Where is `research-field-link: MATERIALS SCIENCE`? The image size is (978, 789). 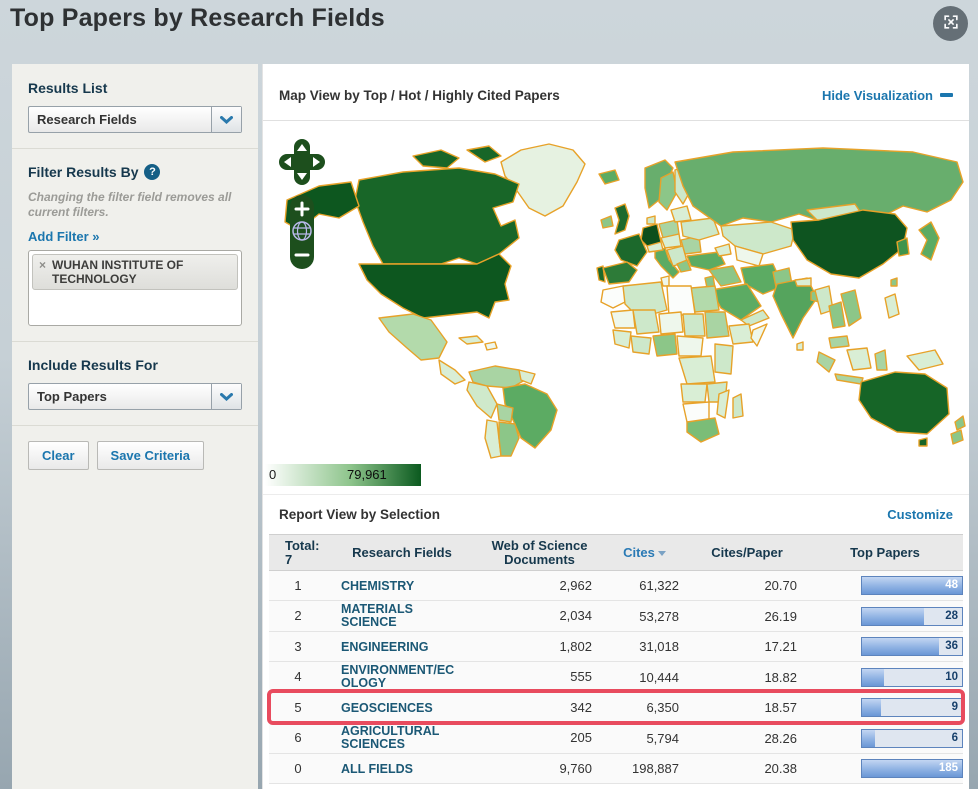 research-field-link: MATERIALS SCIENCE is located at coordinates (400, 616).